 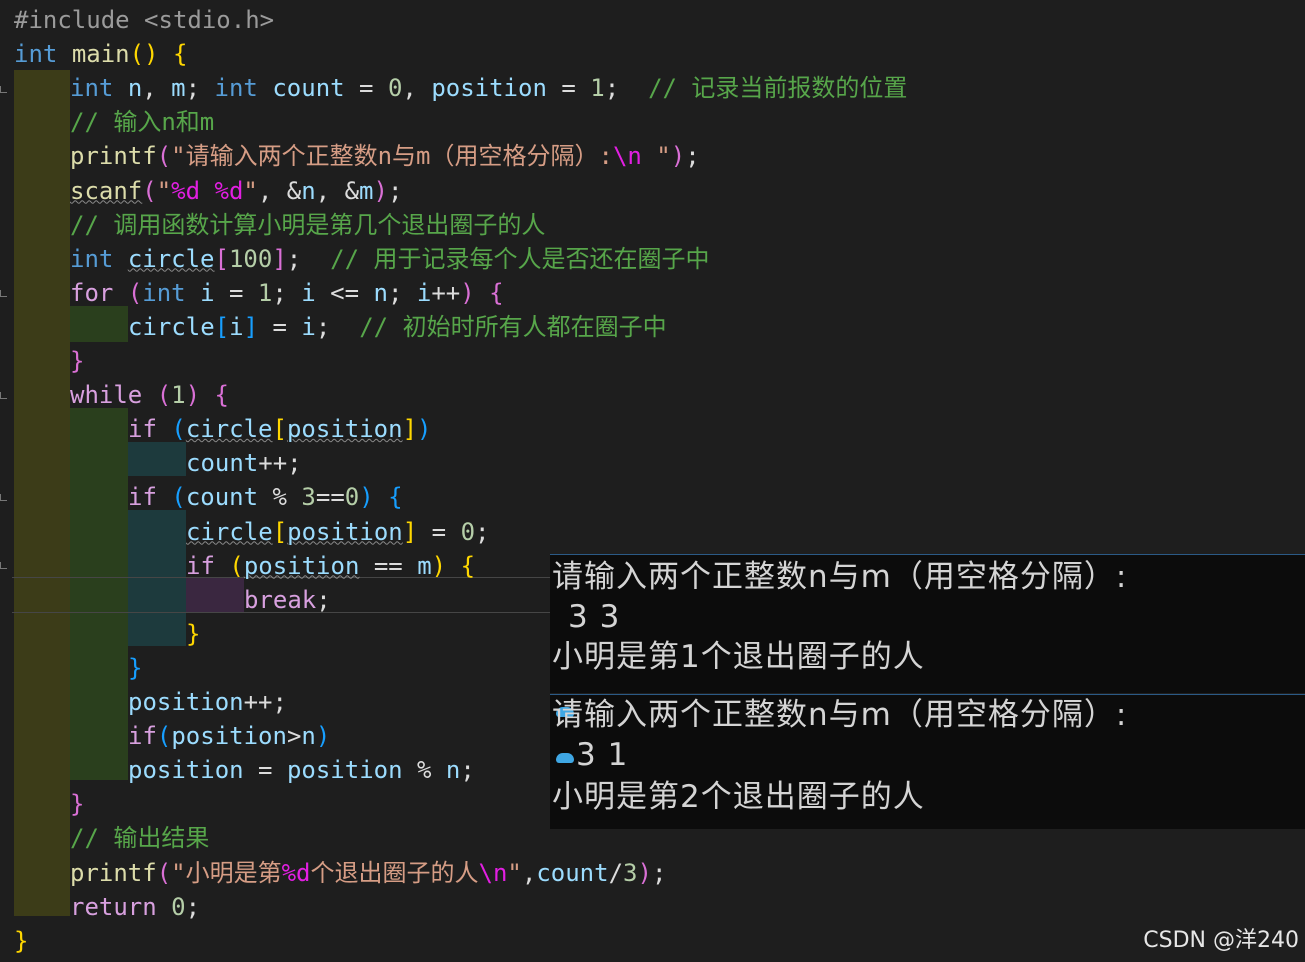 I want to click on code-line: // 输入n和m, so click(x=114, y=122).